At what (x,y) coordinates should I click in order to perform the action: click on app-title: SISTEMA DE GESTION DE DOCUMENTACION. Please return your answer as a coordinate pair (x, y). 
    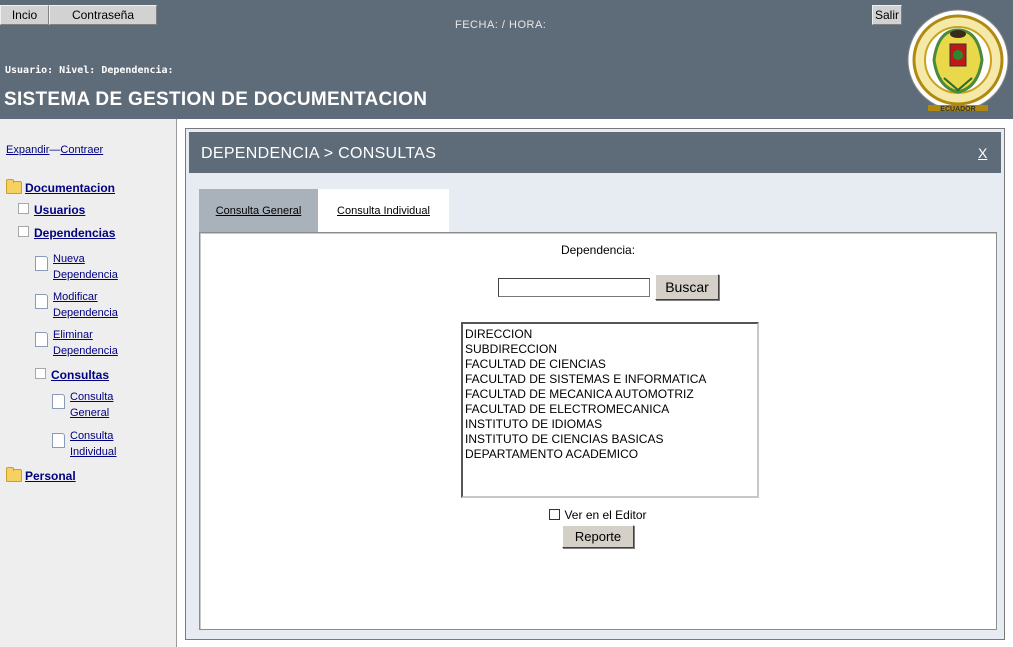
    Looking at the image, I should click on (216, 99).